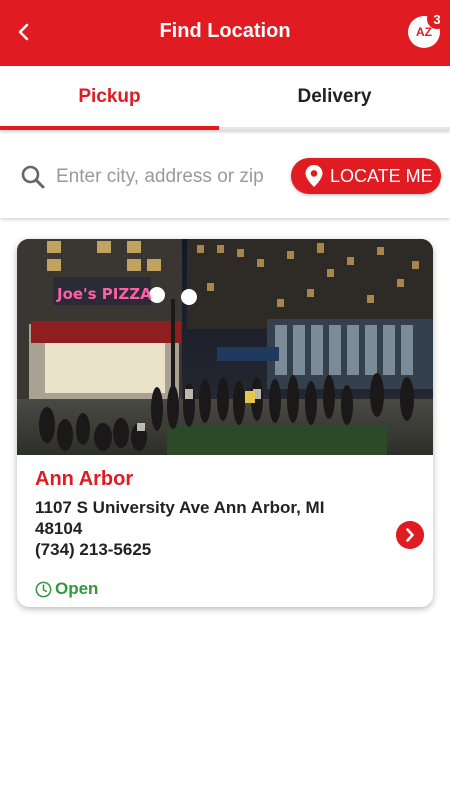  What do you see at coordinates (84, 479) in the screenshot?
I see `store-name: Ann Arbor` at bounding box center [84, 479].